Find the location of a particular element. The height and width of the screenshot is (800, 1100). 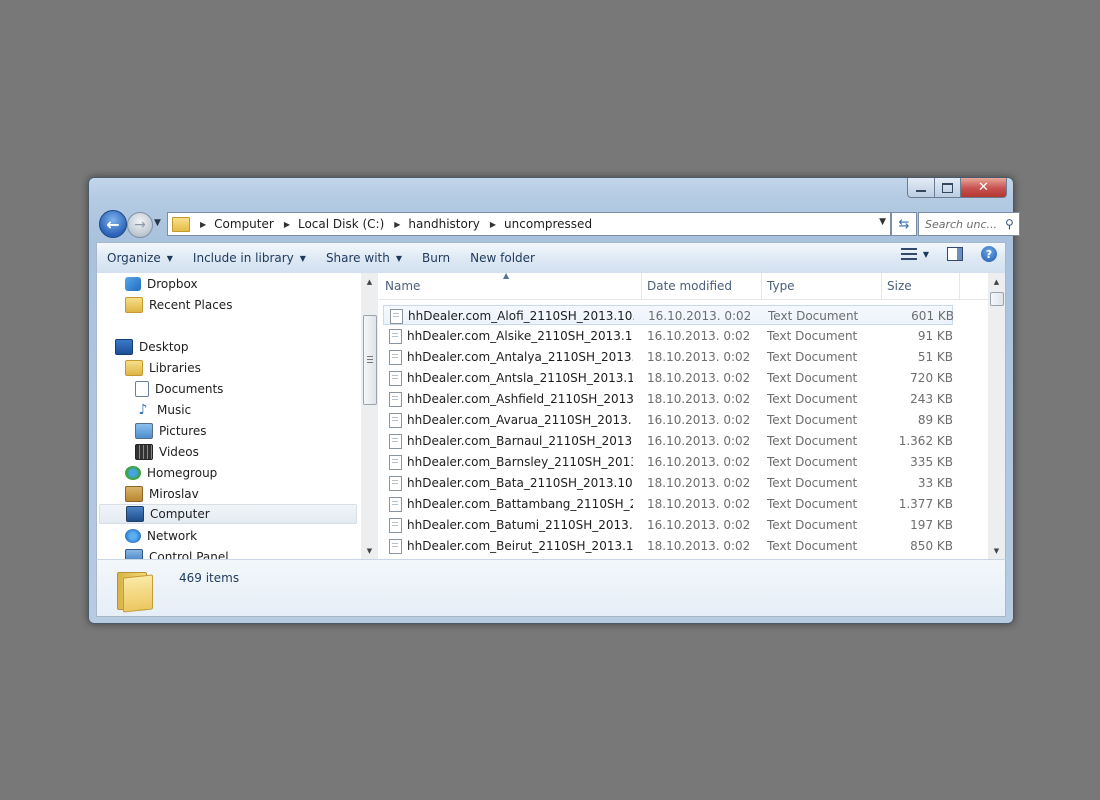

minimize-icon is located at coordinates (921, 190).